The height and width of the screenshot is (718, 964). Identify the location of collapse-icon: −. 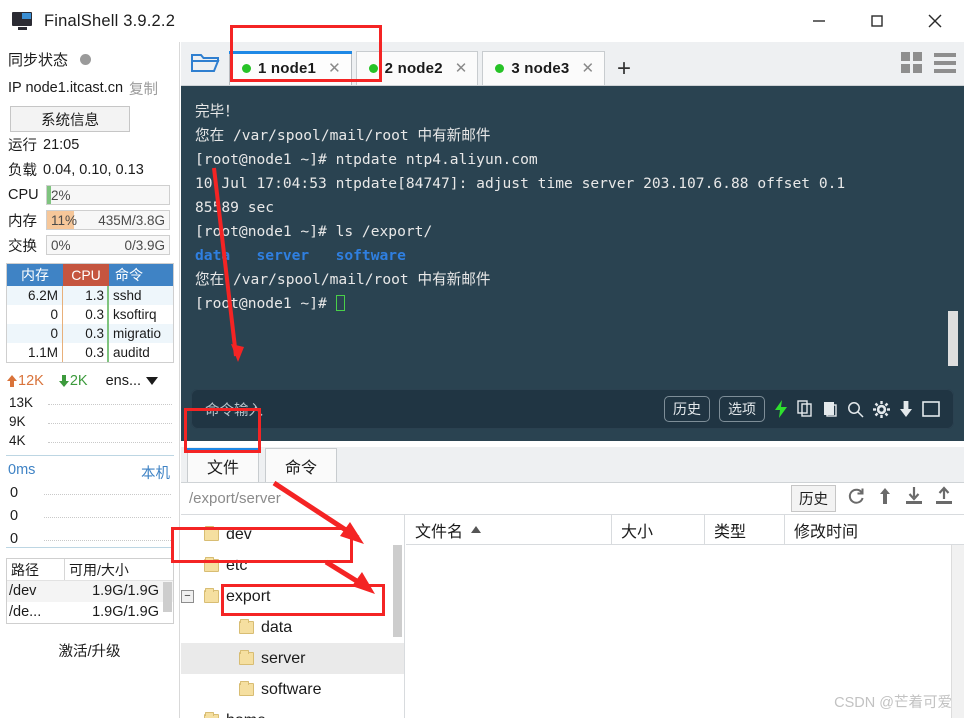
(187, 596).